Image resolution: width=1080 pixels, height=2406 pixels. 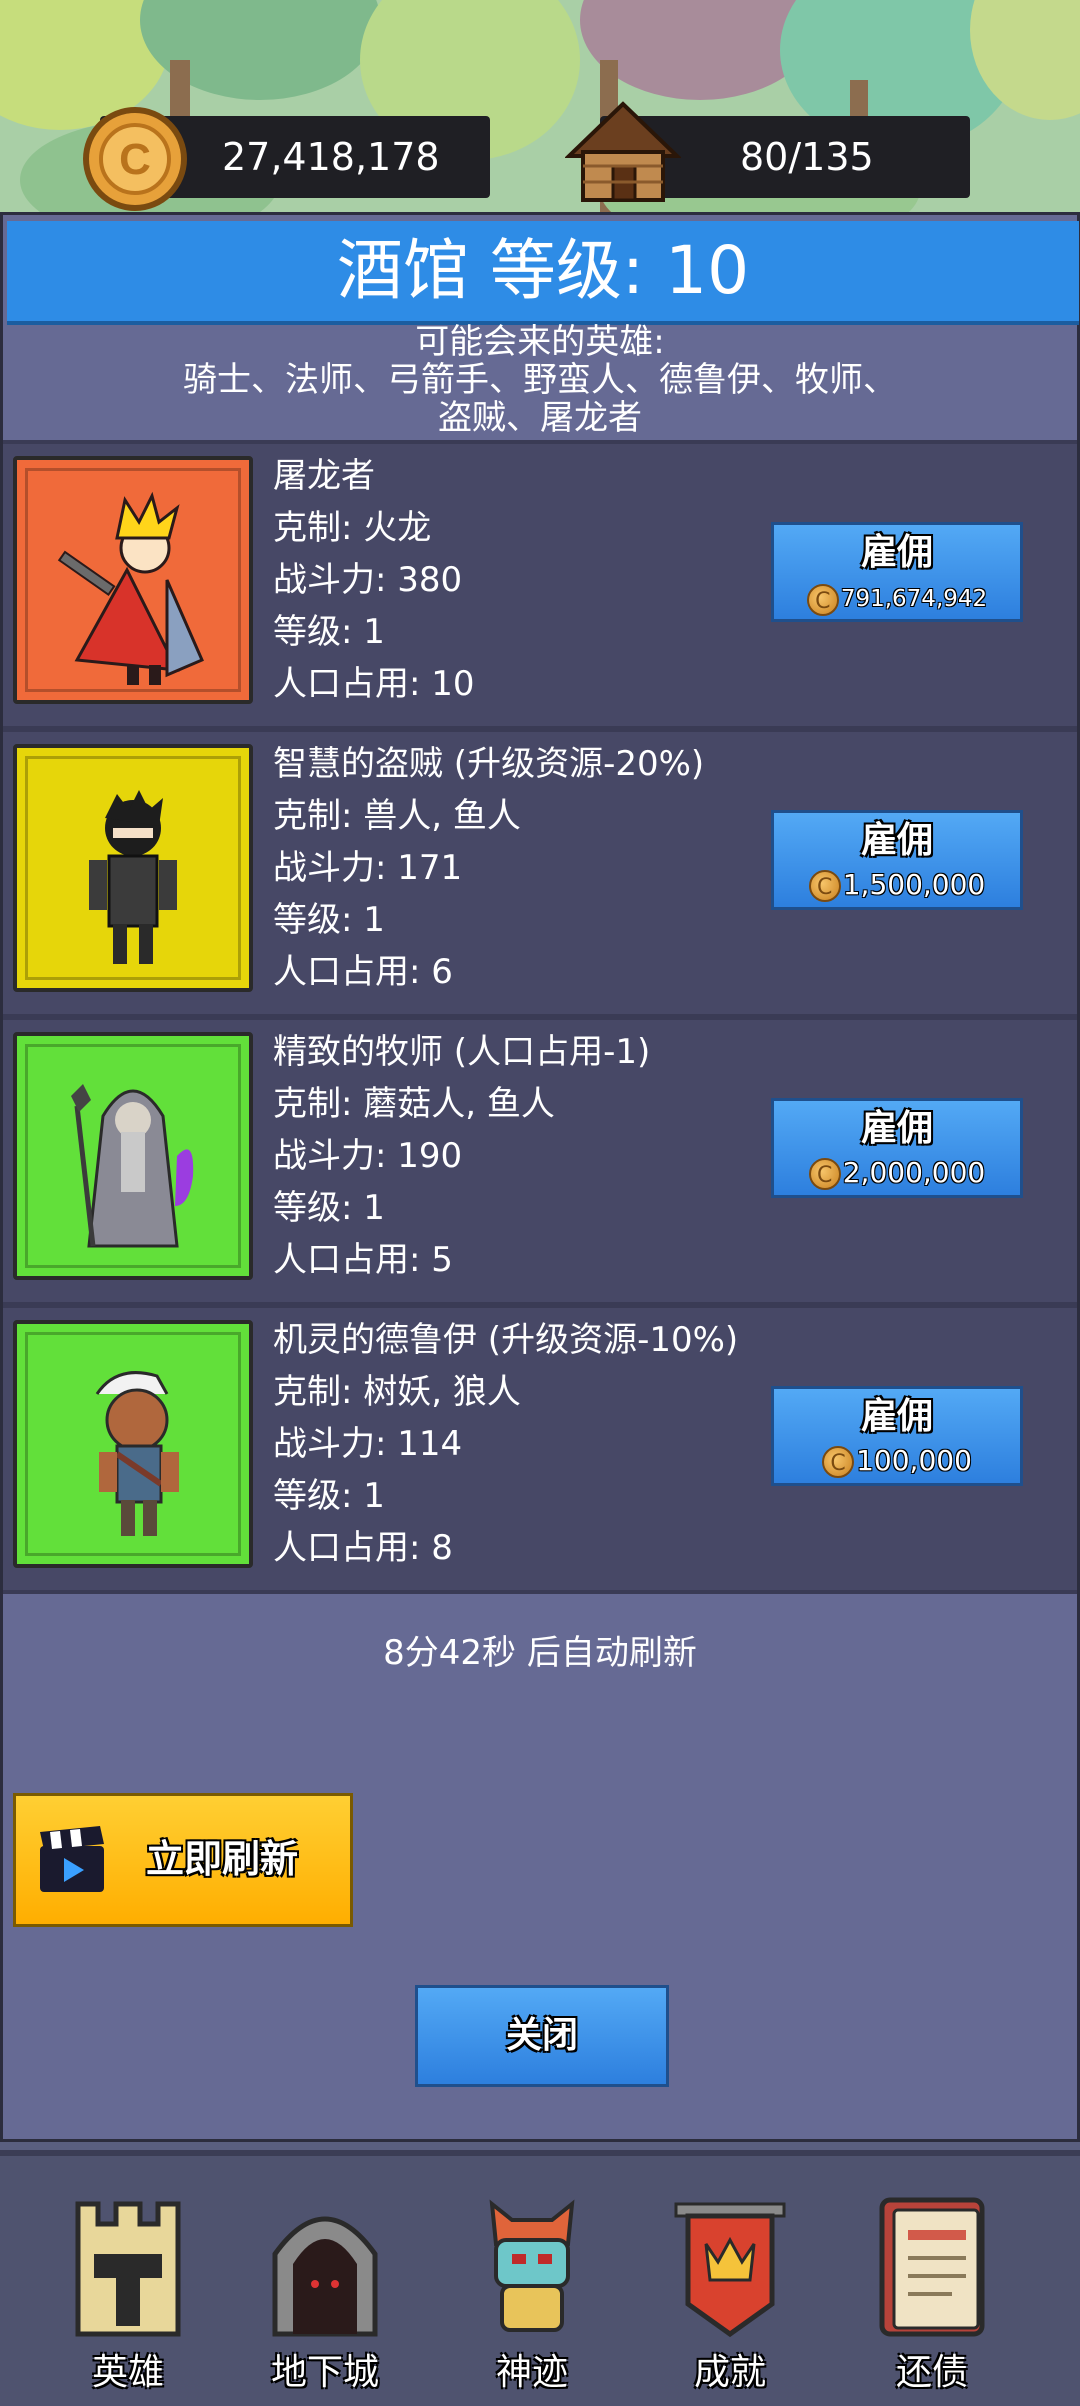 What do you see at coordinates (363, 1260) in the screenshot?
I see `hero-population: 人口占用: 5` at bounding box center [363, 1260].